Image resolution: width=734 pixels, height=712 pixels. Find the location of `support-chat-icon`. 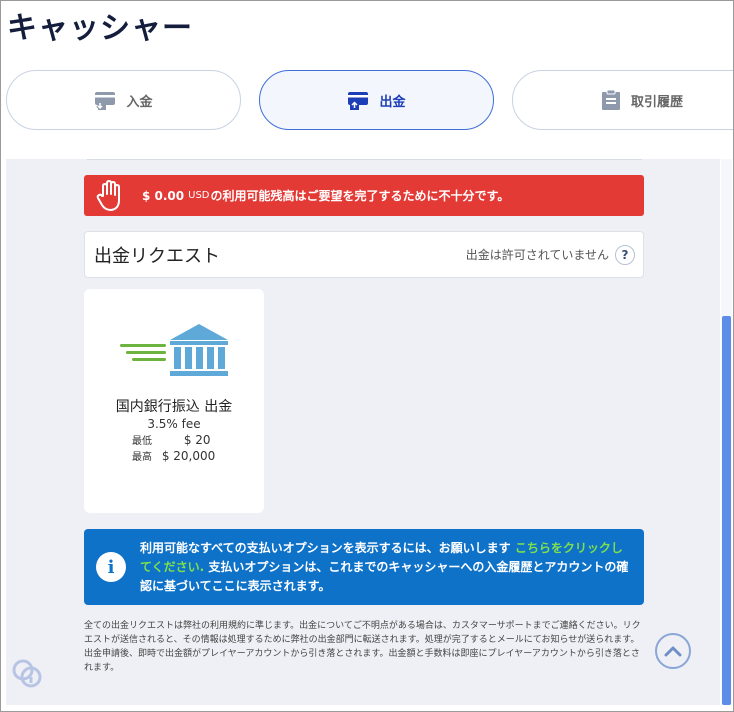

support-chat-icon is located at coordinates (28, 674).